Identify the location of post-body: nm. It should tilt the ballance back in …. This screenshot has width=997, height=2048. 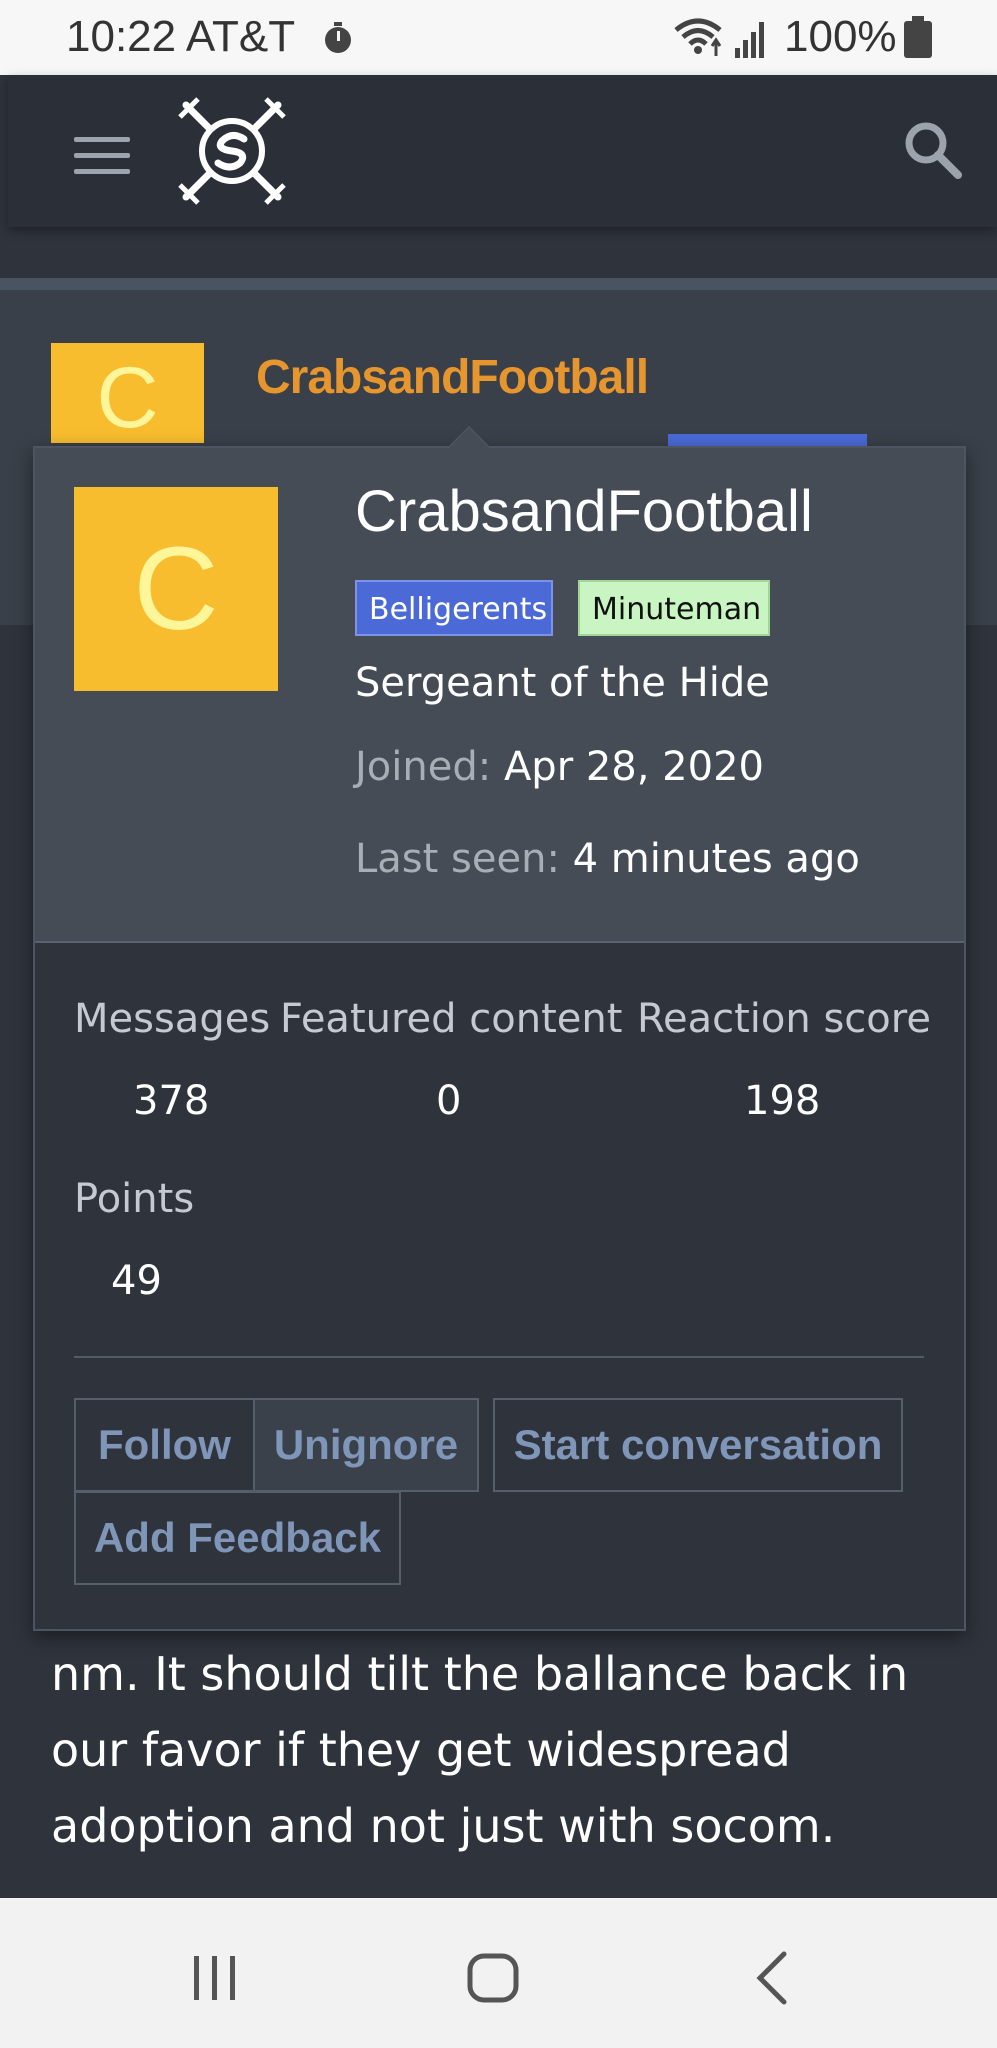
(516, 1750).